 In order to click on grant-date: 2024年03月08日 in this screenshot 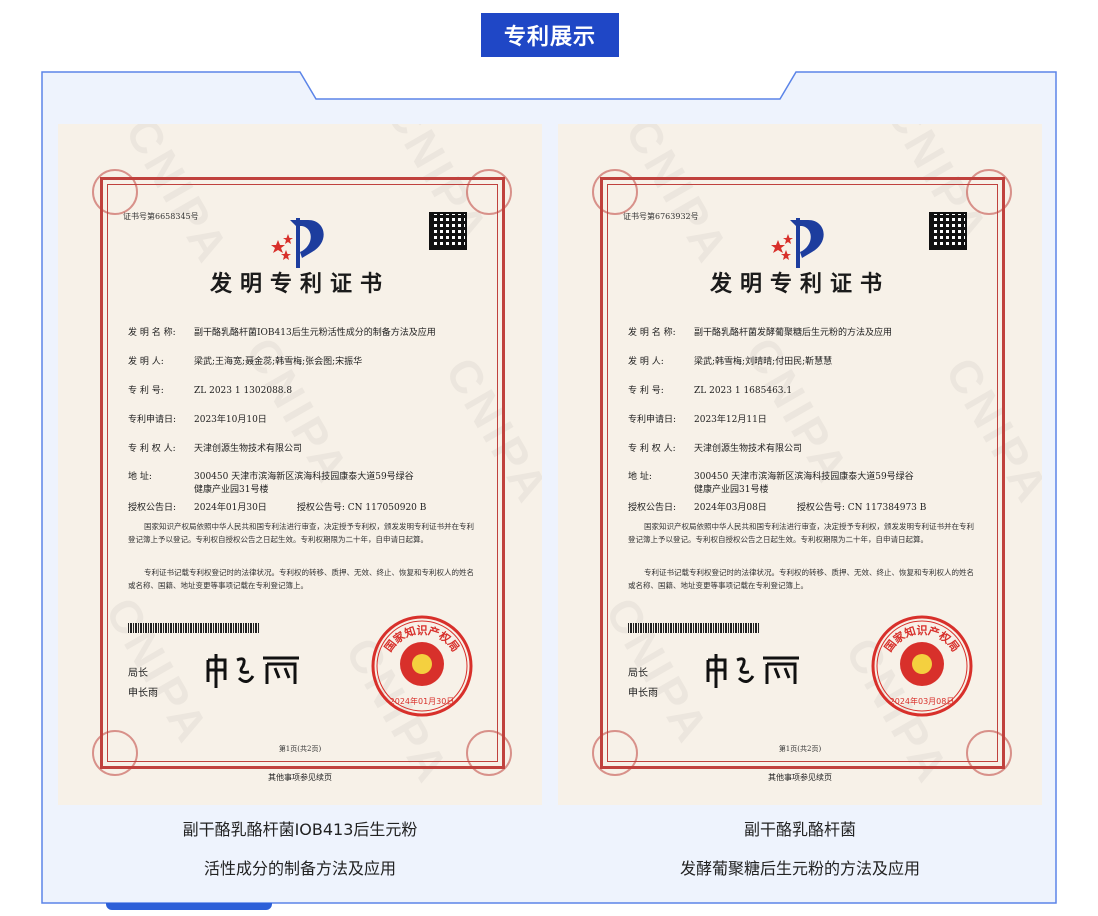, I will do `click(730, 508)`.